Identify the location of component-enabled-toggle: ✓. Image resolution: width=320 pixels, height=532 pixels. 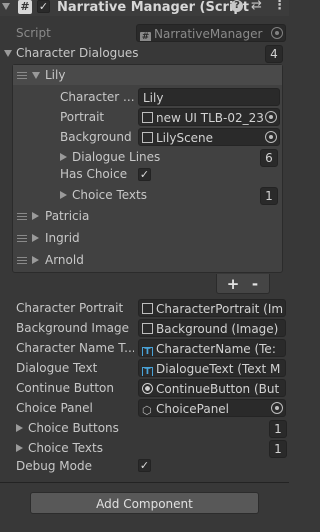
(43, 6).